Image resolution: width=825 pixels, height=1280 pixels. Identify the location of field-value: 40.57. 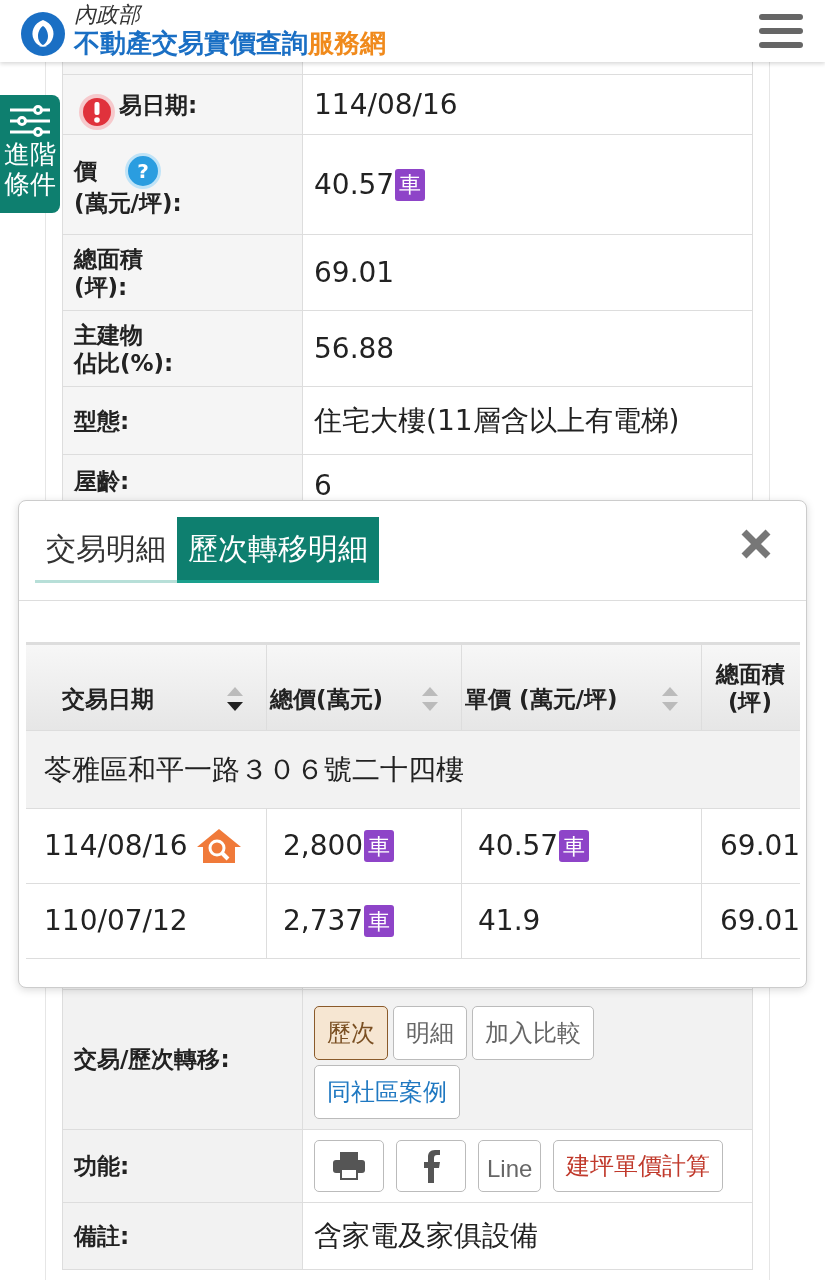
(354, 184).